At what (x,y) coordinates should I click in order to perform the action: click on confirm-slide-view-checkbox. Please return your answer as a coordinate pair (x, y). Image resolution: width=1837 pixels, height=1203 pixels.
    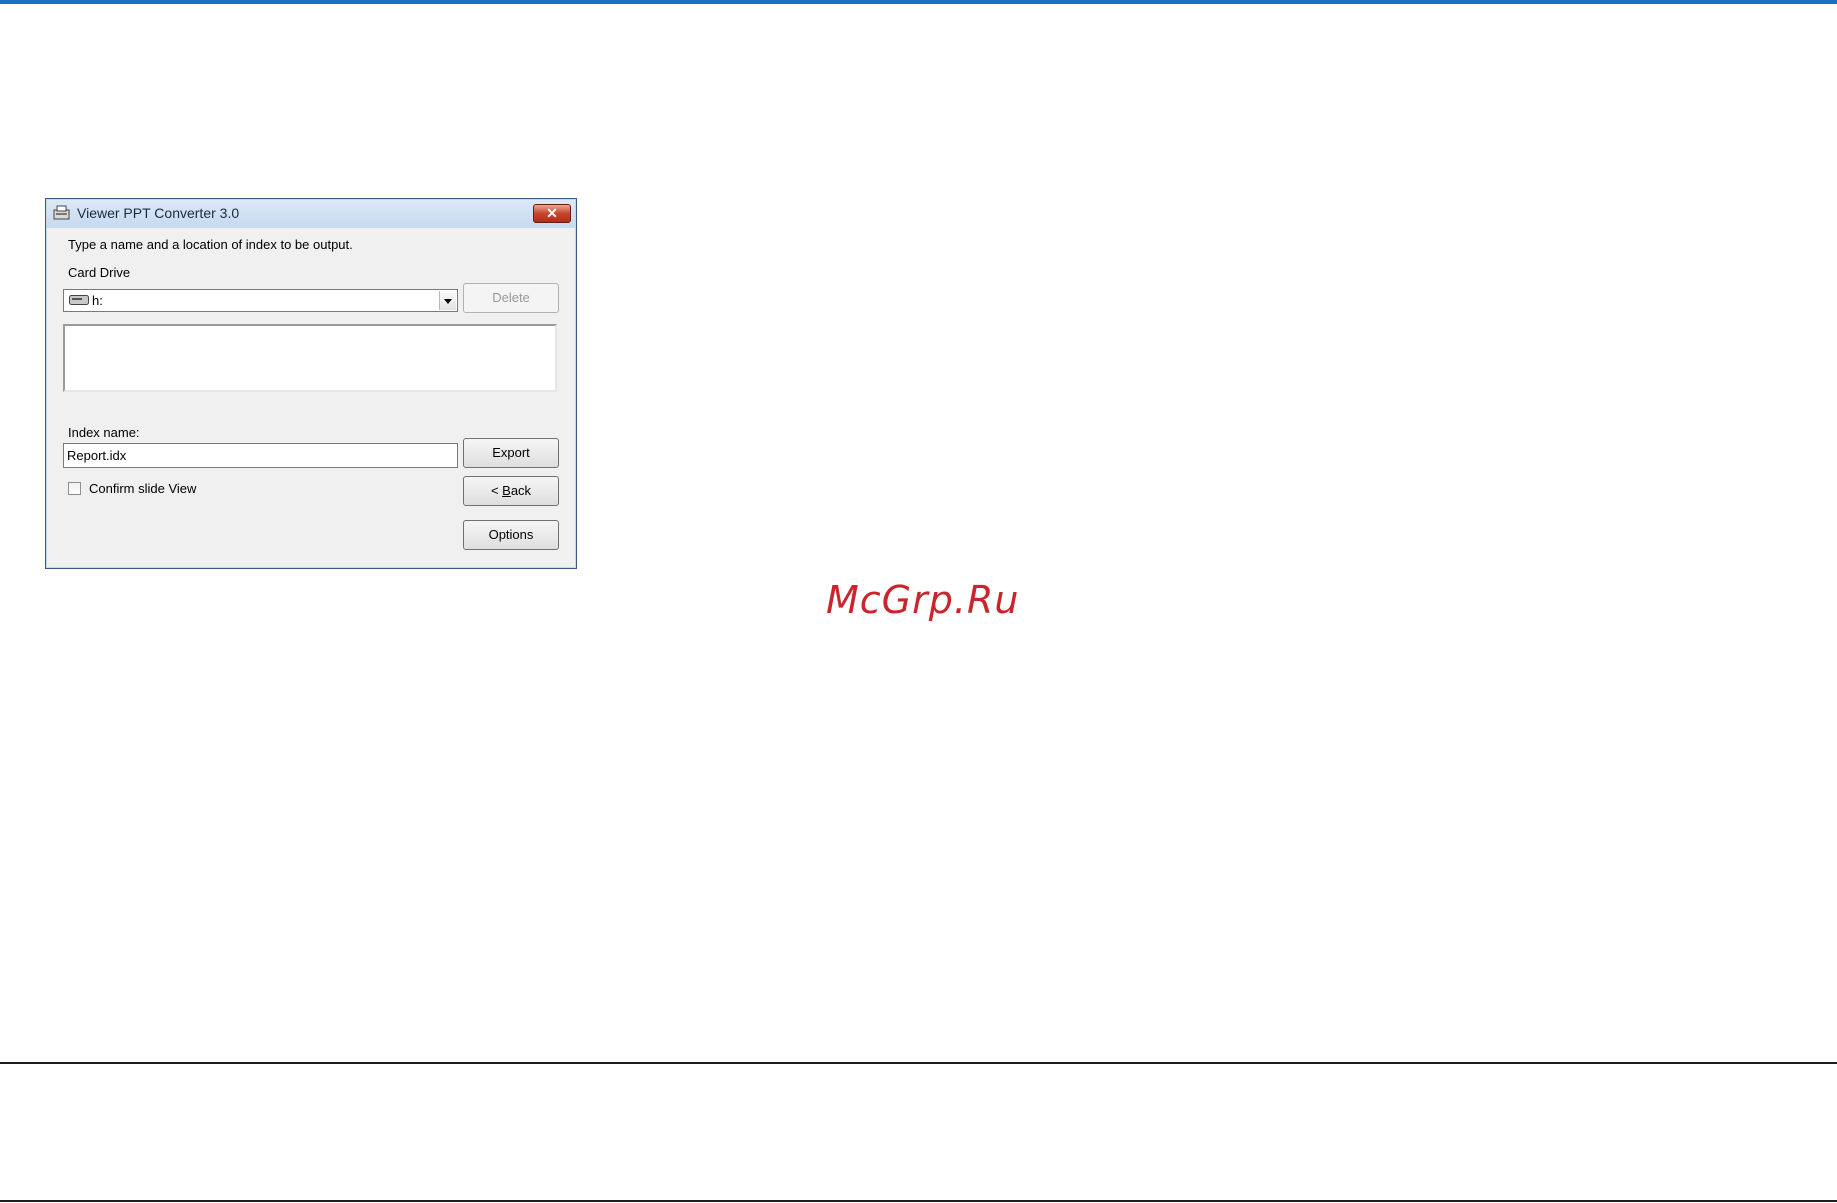
    Looking at the image, I should click on (74, 488).